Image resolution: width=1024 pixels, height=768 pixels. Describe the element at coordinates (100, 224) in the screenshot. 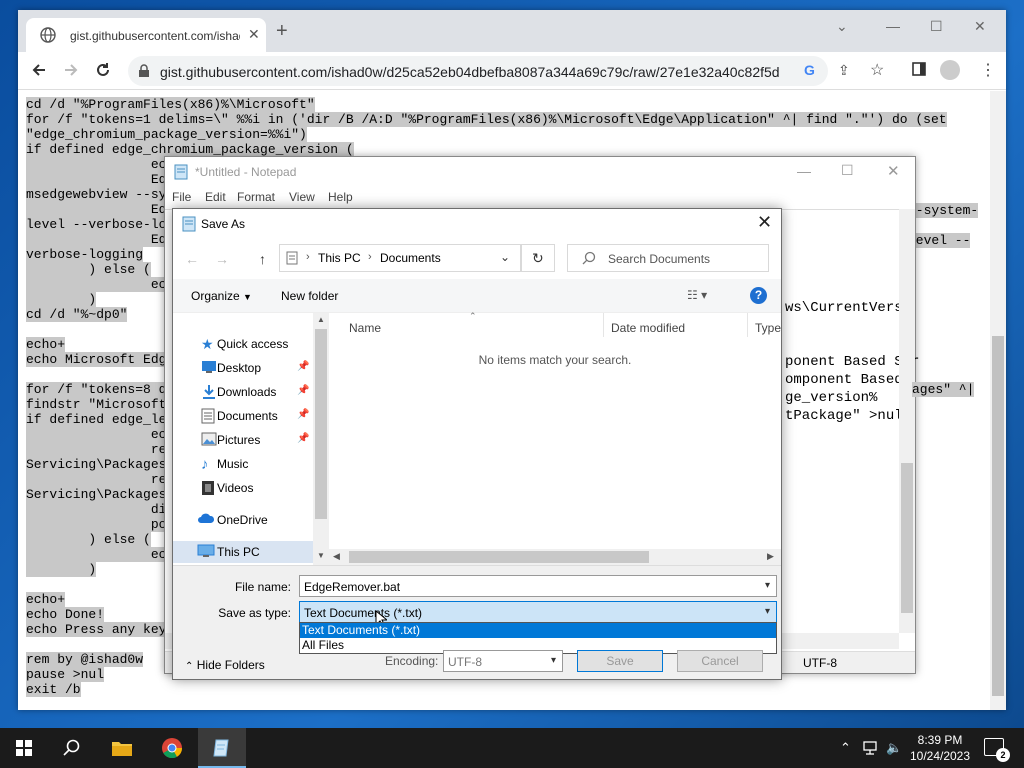

I see `code-line-text: level --verbose-log` at that location.